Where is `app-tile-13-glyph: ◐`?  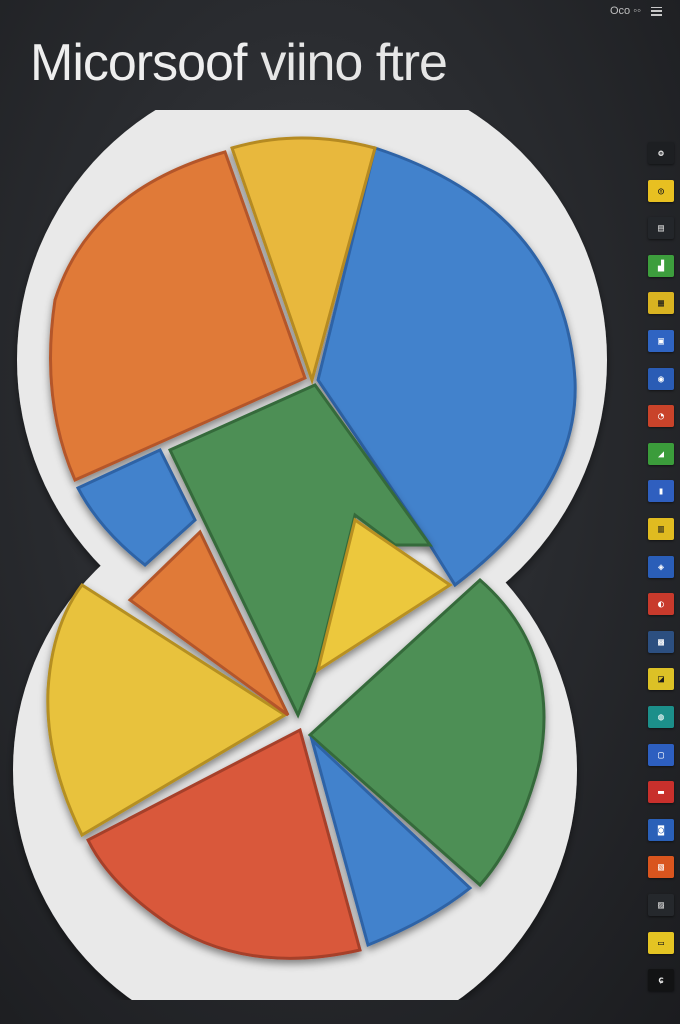
app-tile-13-glyph: ◐ is located at coordinates (661, 604).